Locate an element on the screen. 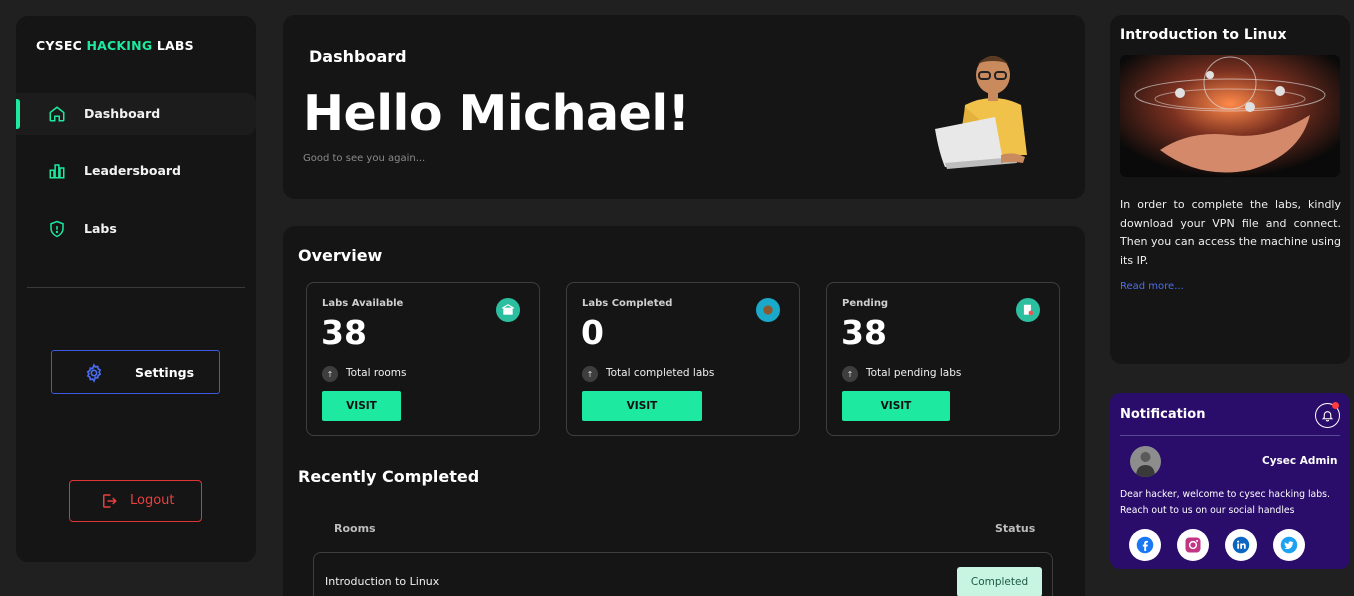  greeting-heading: Hello Michael! is located at coordinates (496, 113).